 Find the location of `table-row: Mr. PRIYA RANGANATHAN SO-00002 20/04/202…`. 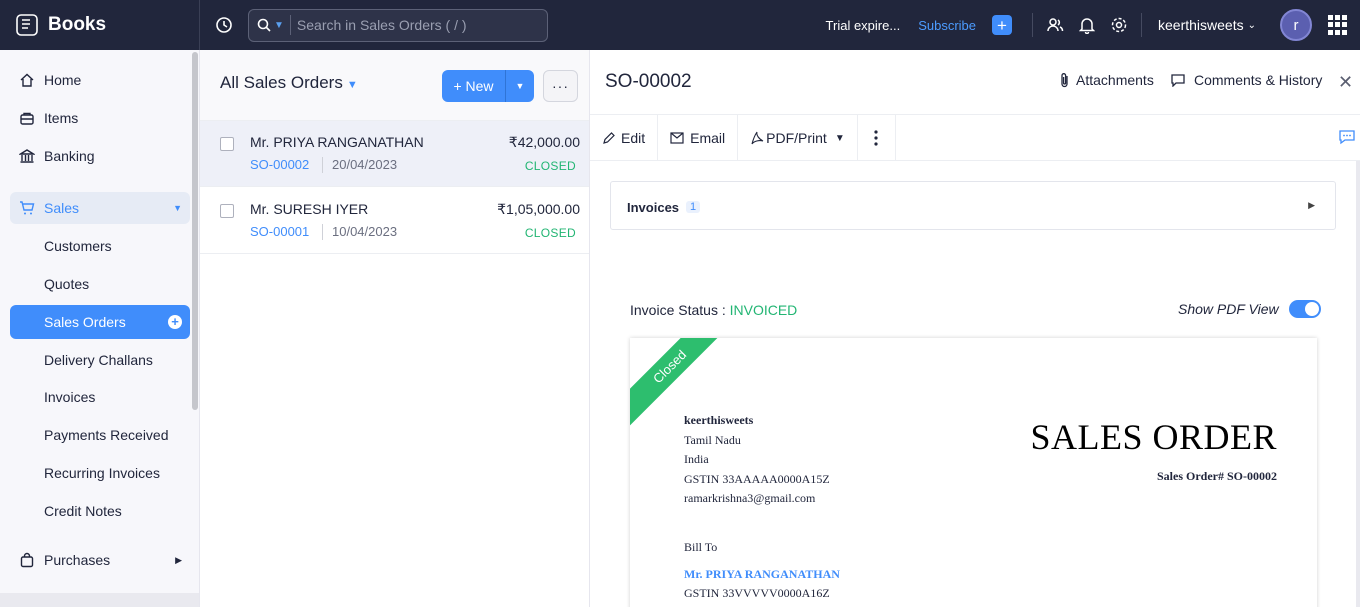

table-row: Mr. PRIYA RANGANATHAN SO-00002 20/04/202… is located at coordinates (394, 154).